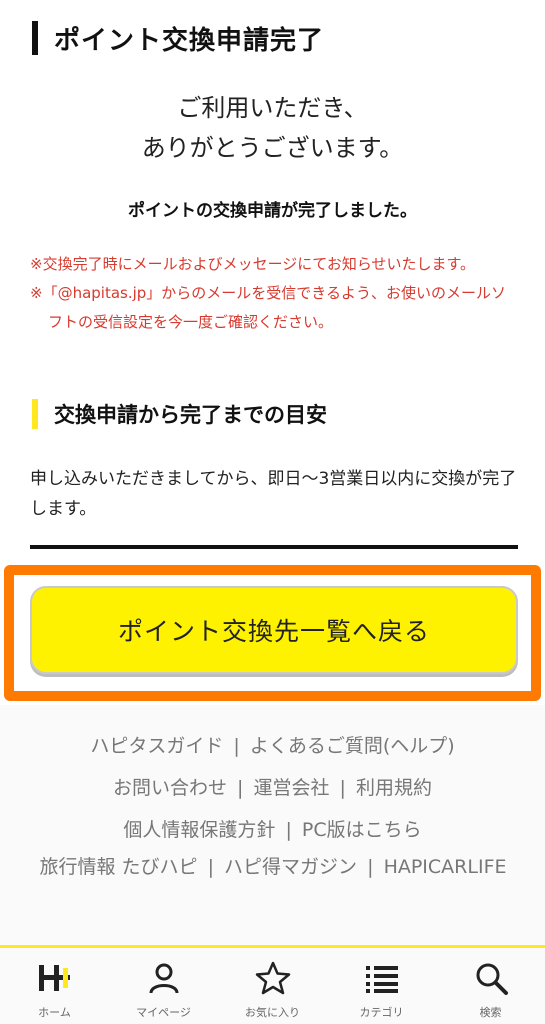  Describe the element at coordinates (274, 630) in the screenshot. I see `back-to-exchange-list-button: ポイント交換先一覧へ戻る` at that location.